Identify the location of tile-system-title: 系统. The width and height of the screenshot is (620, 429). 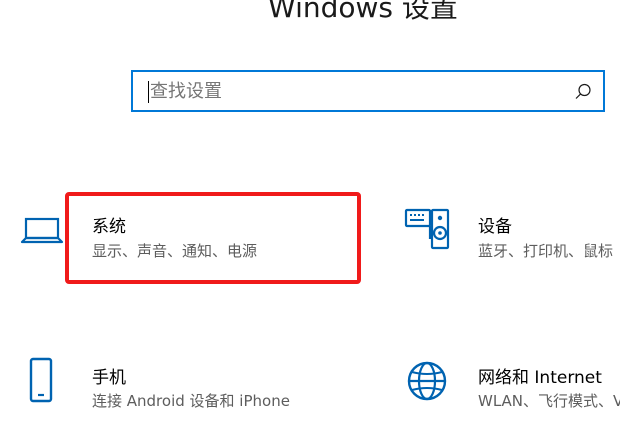
(109, 227).